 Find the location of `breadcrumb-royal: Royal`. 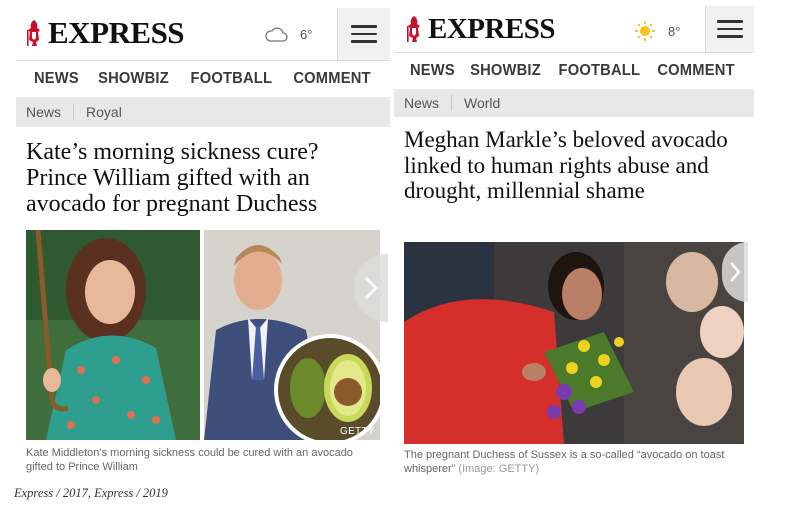

breadcrumb-royal: Royal is located at coordinates (104, 112).